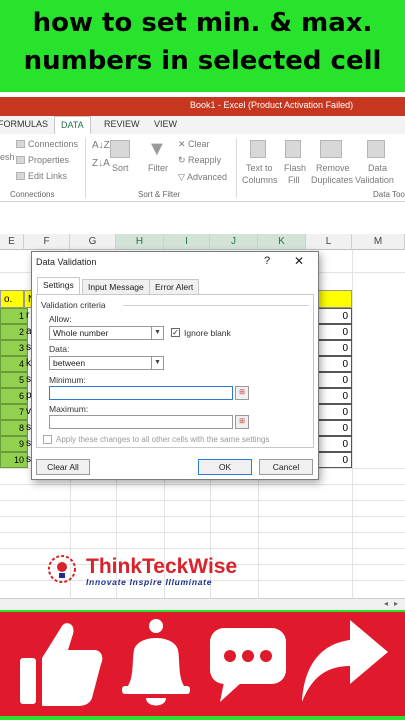  What do you see at coordinates (140, 242) in the screenshot?
I see `column-header-h: H` at bounding box center [140, 242].